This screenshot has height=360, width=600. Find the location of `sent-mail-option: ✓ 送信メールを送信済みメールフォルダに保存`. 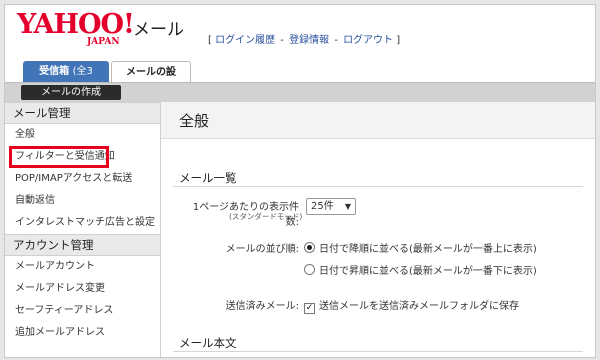

sent-mail-option: ✓ 送信メールを送信済みメールフォルダに保存 is located at coordinates (411, 305).